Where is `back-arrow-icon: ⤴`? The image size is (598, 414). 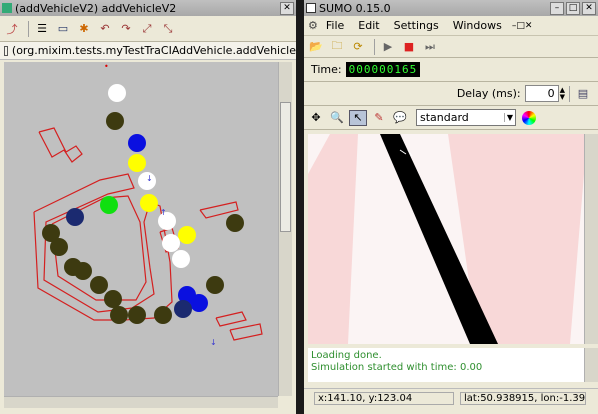
back-arrow-icon: ⤴ is located at coordinates (12, 29).